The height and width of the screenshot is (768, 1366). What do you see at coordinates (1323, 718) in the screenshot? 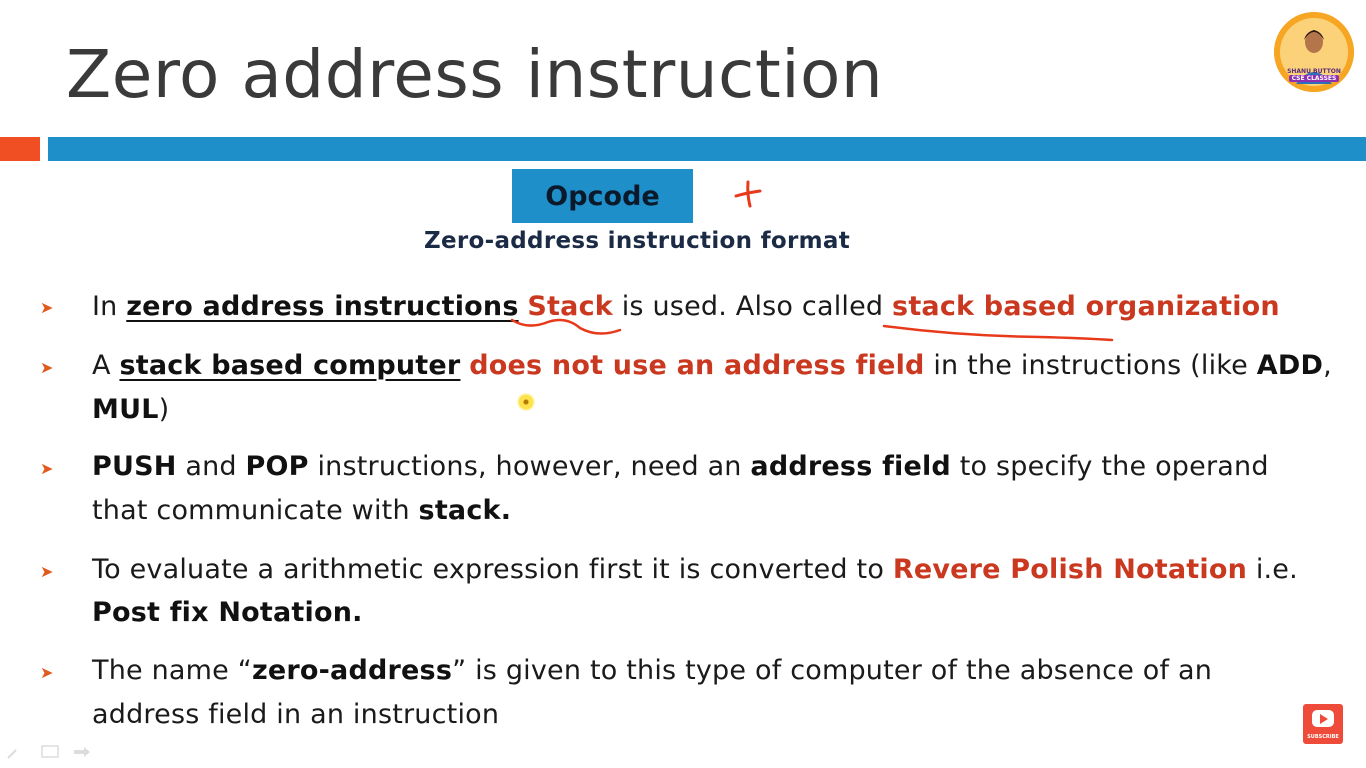
I see `play-icon` at bounding box center [1323, 718].